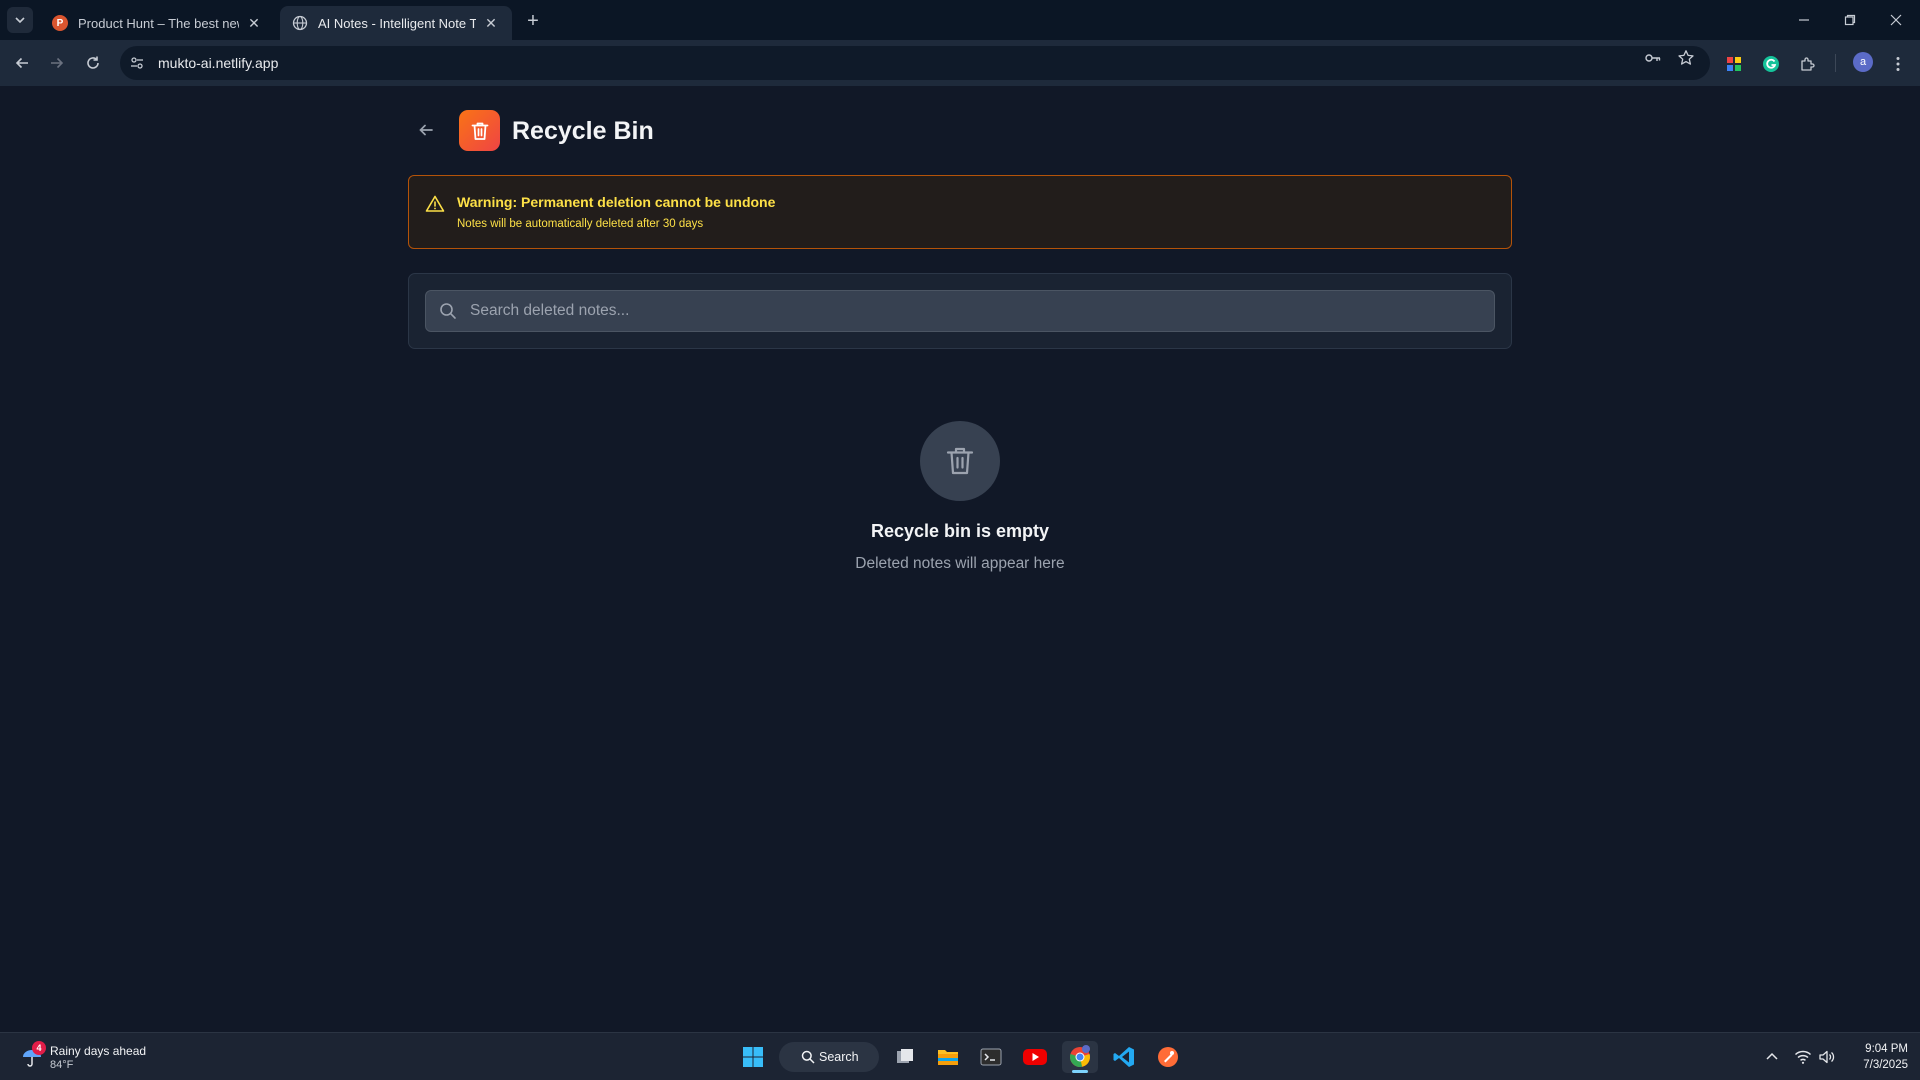 The height and width of the screenshot is (1080, 1920). Describe the element at coordinates (479, 130) in the screenshot. I see `trash-icon` at that location.